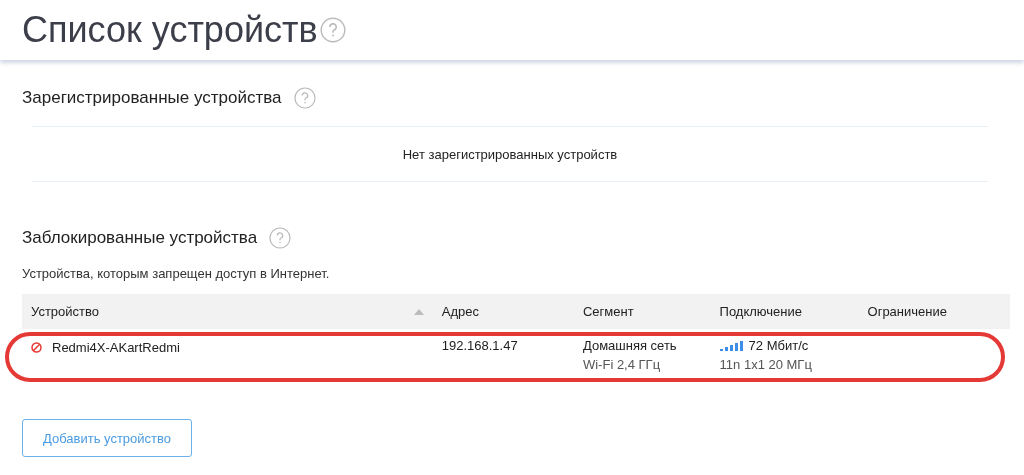  Describe the element at coordinates (140, 238) in the screenshot. I see `section-title: Заблокированные устройства` at that location.